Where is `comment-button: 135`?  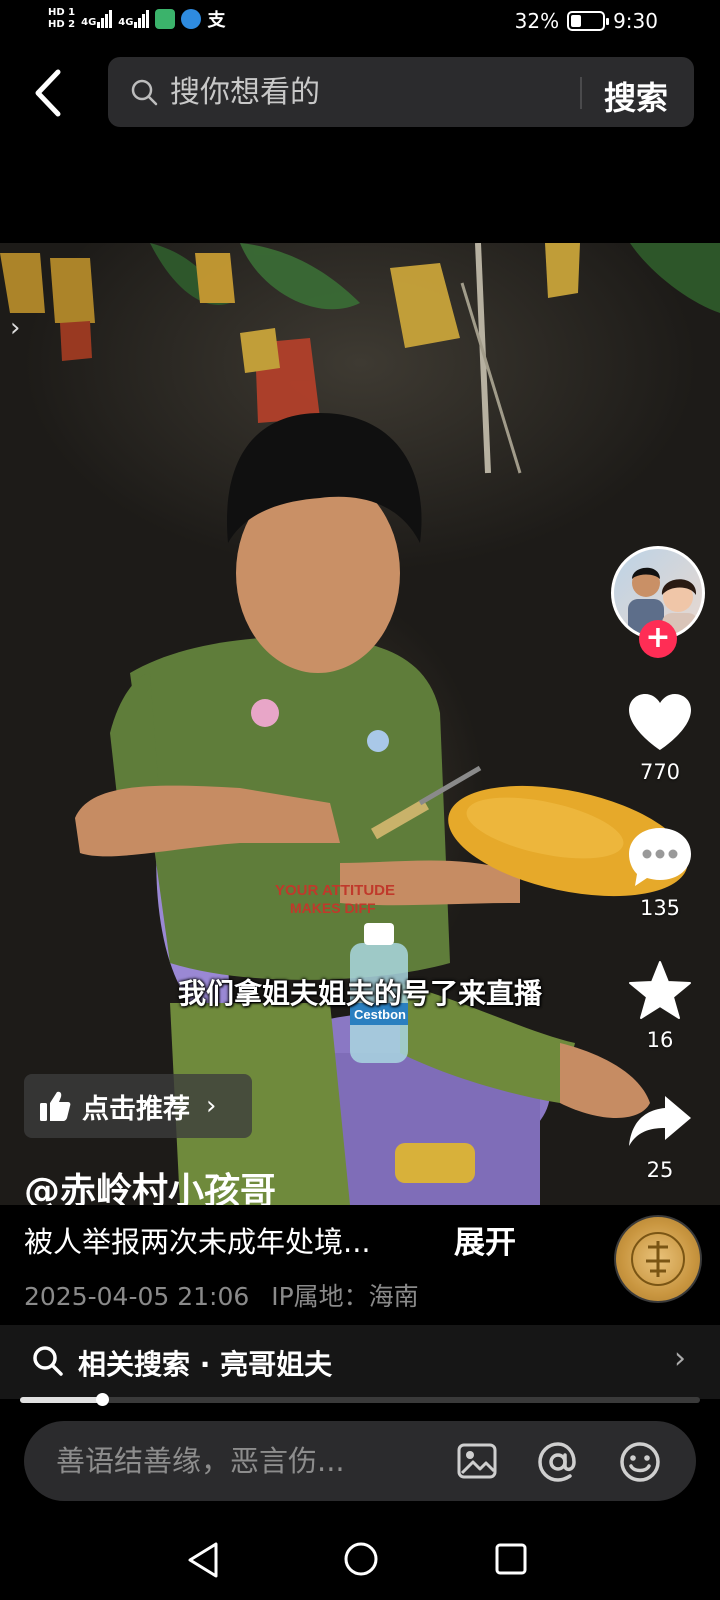 comment-button: 135 is located at coordinates (660, 873).